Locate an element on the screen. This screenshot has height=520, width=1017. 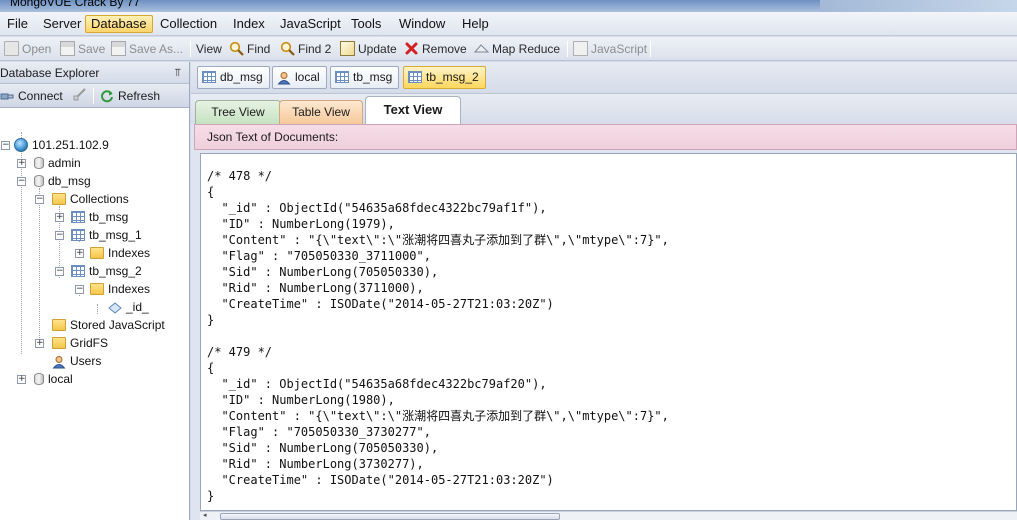
open-button: Open is located at coordinates (27, 49).